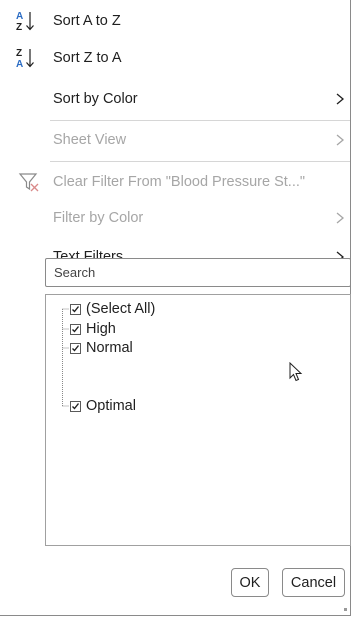 The height and width of the screenshot is (617, 352). What do you see at coordinates (75, 406) in the screenshot?
I see `checkbox-optimal` at bounding box center [75, 406].